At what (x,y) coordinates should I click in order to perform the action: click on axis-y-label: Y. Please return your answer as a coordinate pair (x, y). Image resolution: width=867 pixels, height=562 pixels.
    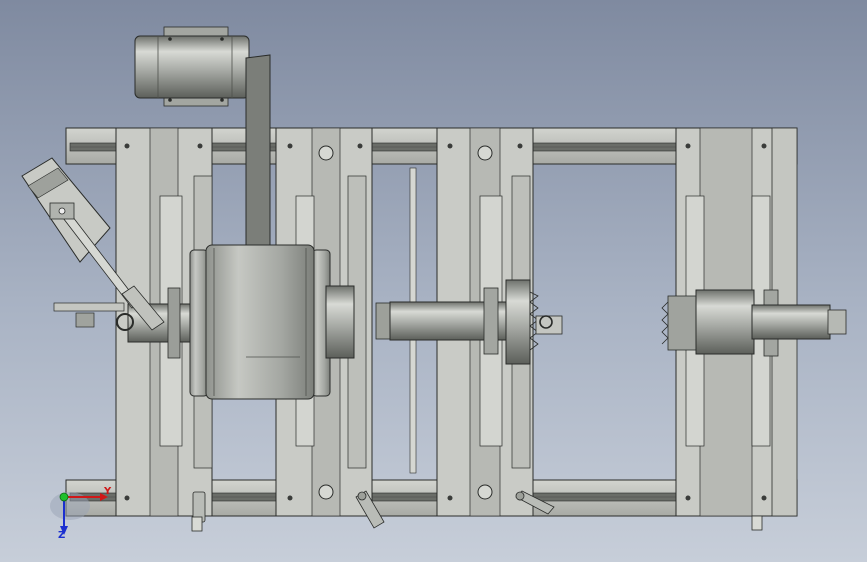
    Looking at the image, I should click on (108, 491).